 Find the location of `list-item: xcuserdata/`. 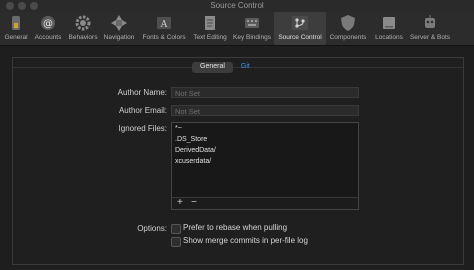

list-item: xcuserdata/ is located at coordinates (265, 161).